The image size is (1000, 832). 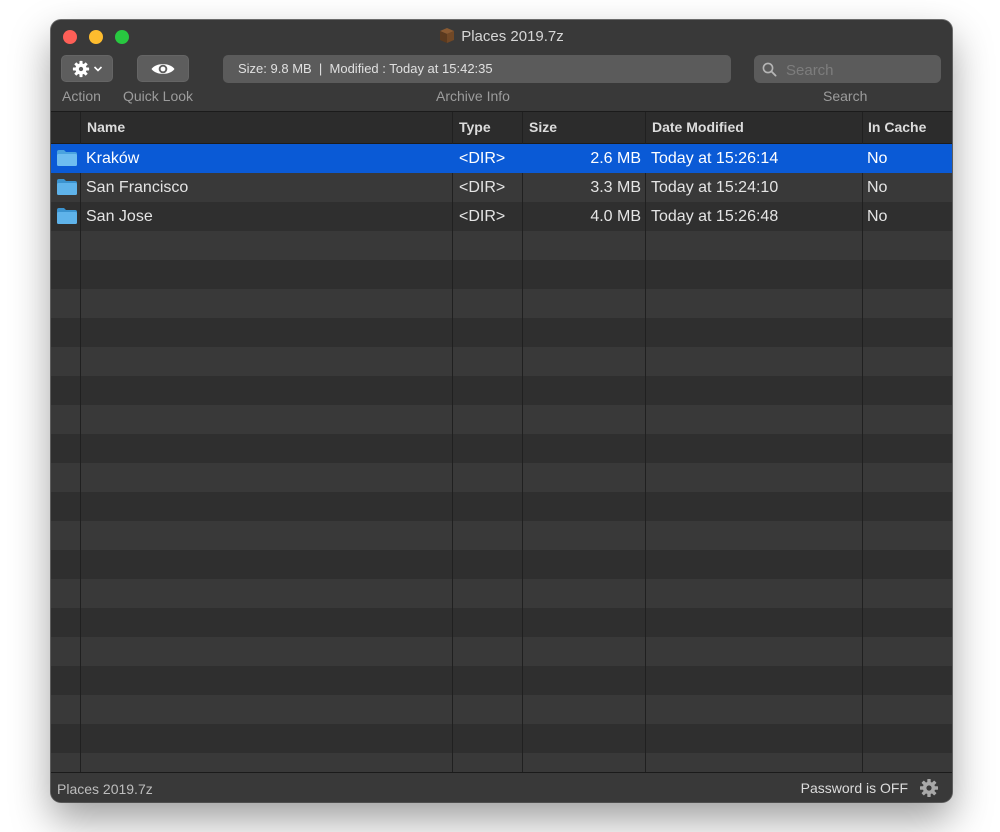 What do you see at coordinates (897, 127) in the screenshot?
I see `column-header-in-cache: In Cache` at bounding box center [897, 127].